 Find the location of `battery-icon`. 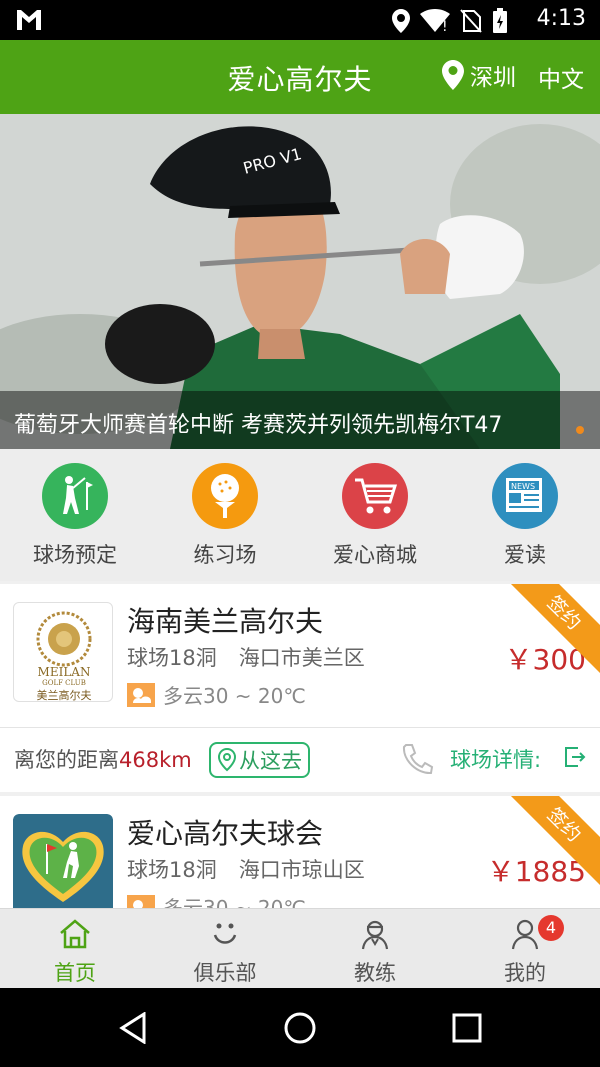

battery-icon is located at coordinates (500, 20).